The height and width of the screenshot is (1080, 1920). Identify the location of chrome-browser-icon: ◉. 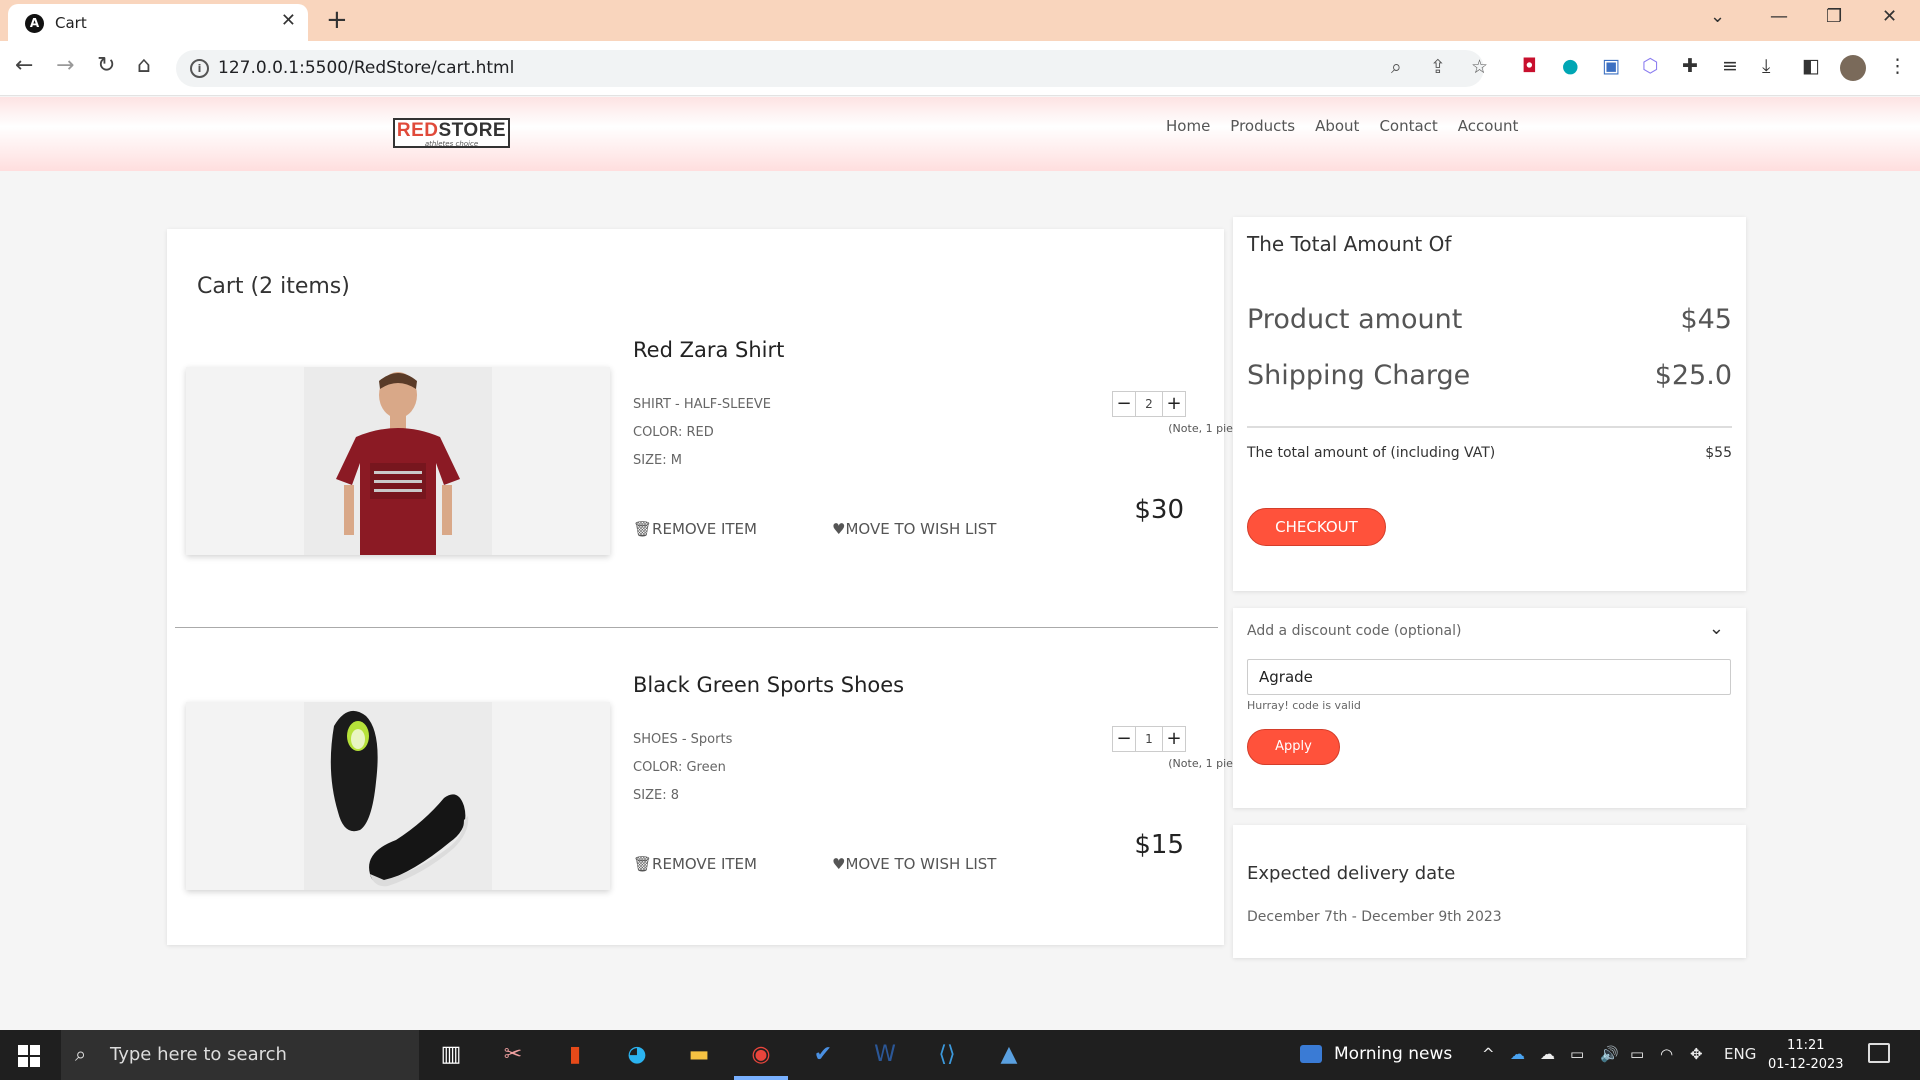
(761, 1055).